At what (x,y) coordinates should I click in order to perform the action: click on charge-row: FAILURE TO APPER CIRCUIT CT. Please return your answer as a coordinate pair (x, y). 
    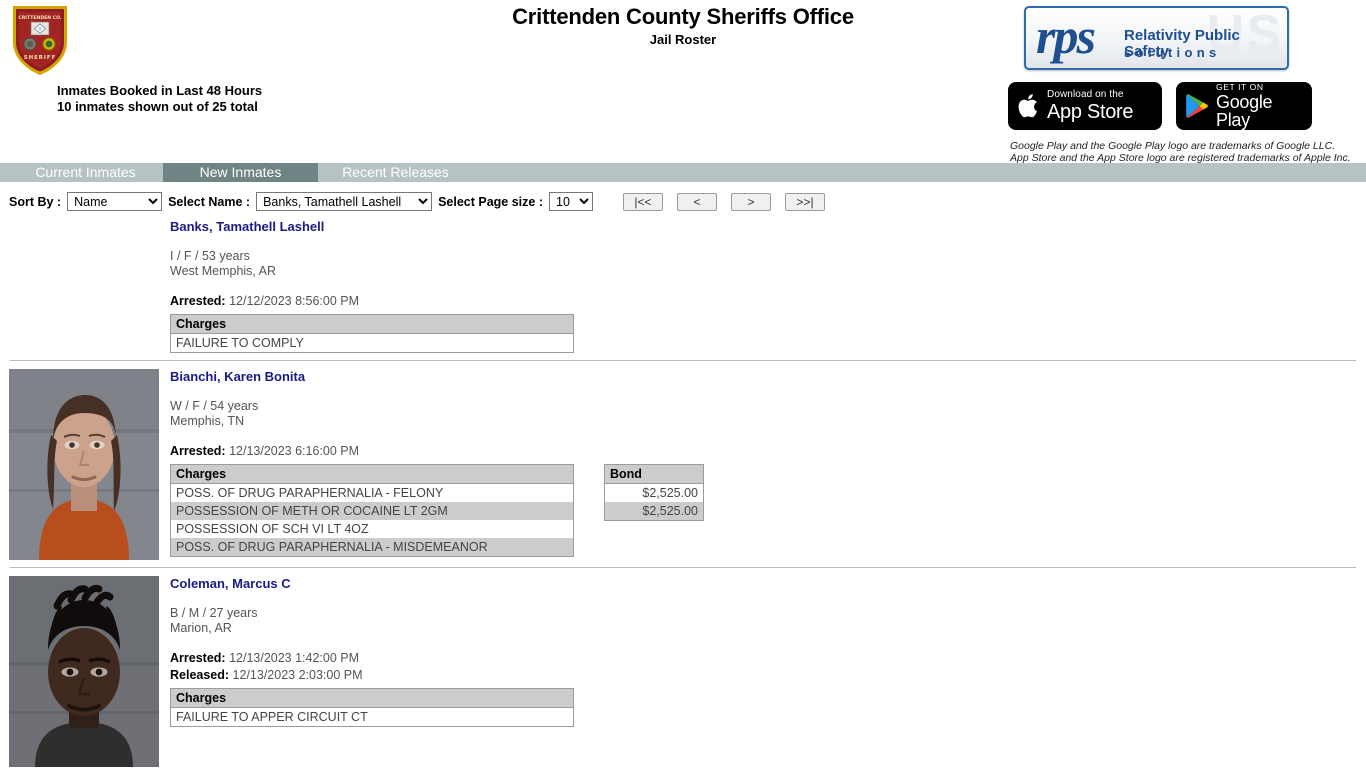
    Looking at the image, I should click on (372, 717).